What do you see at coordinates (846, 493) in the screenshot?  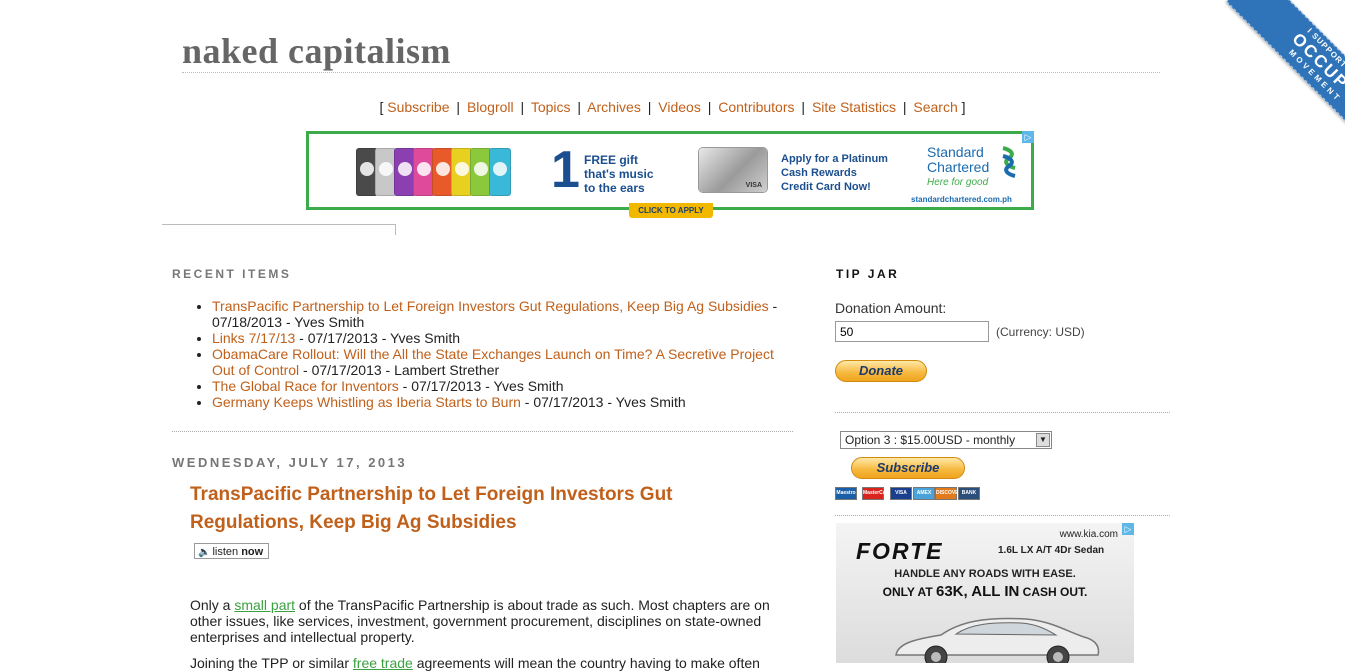 I see `maestro-card-icon: Maestro` at bounding box center [846, 493].